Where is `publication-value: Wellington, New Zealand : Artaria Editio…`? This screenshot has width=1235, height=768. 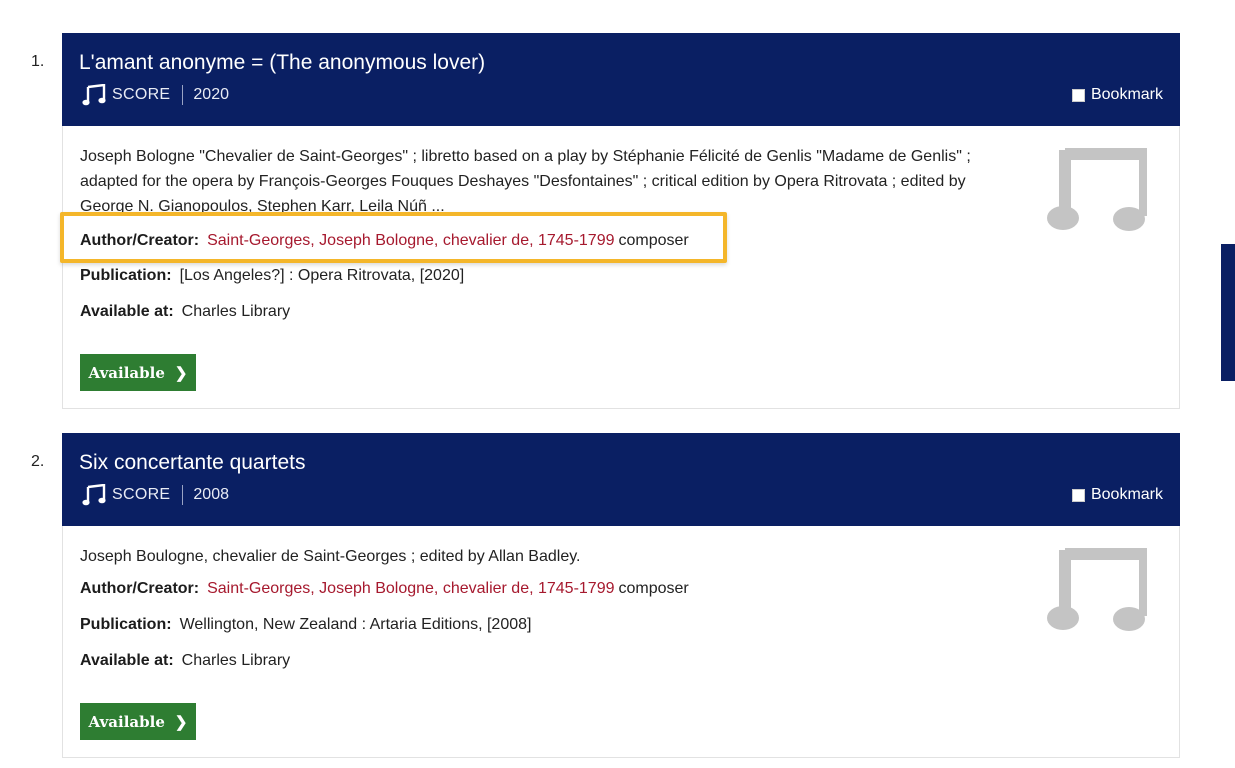
publication-value: Wellington, New Zealand : Artaria Editio… is located at coordinates (355, 624).